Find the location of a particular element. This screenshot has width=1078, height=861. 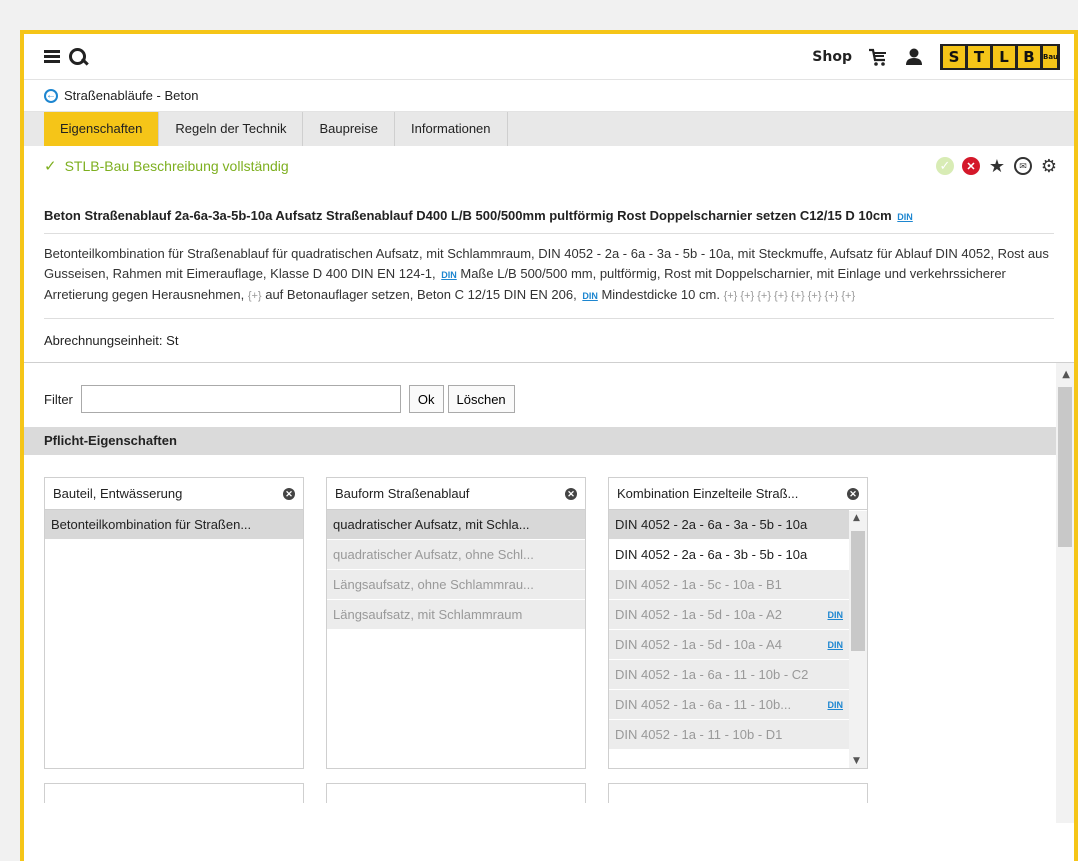

logo-letter: S is located at coordinates (954, 56).